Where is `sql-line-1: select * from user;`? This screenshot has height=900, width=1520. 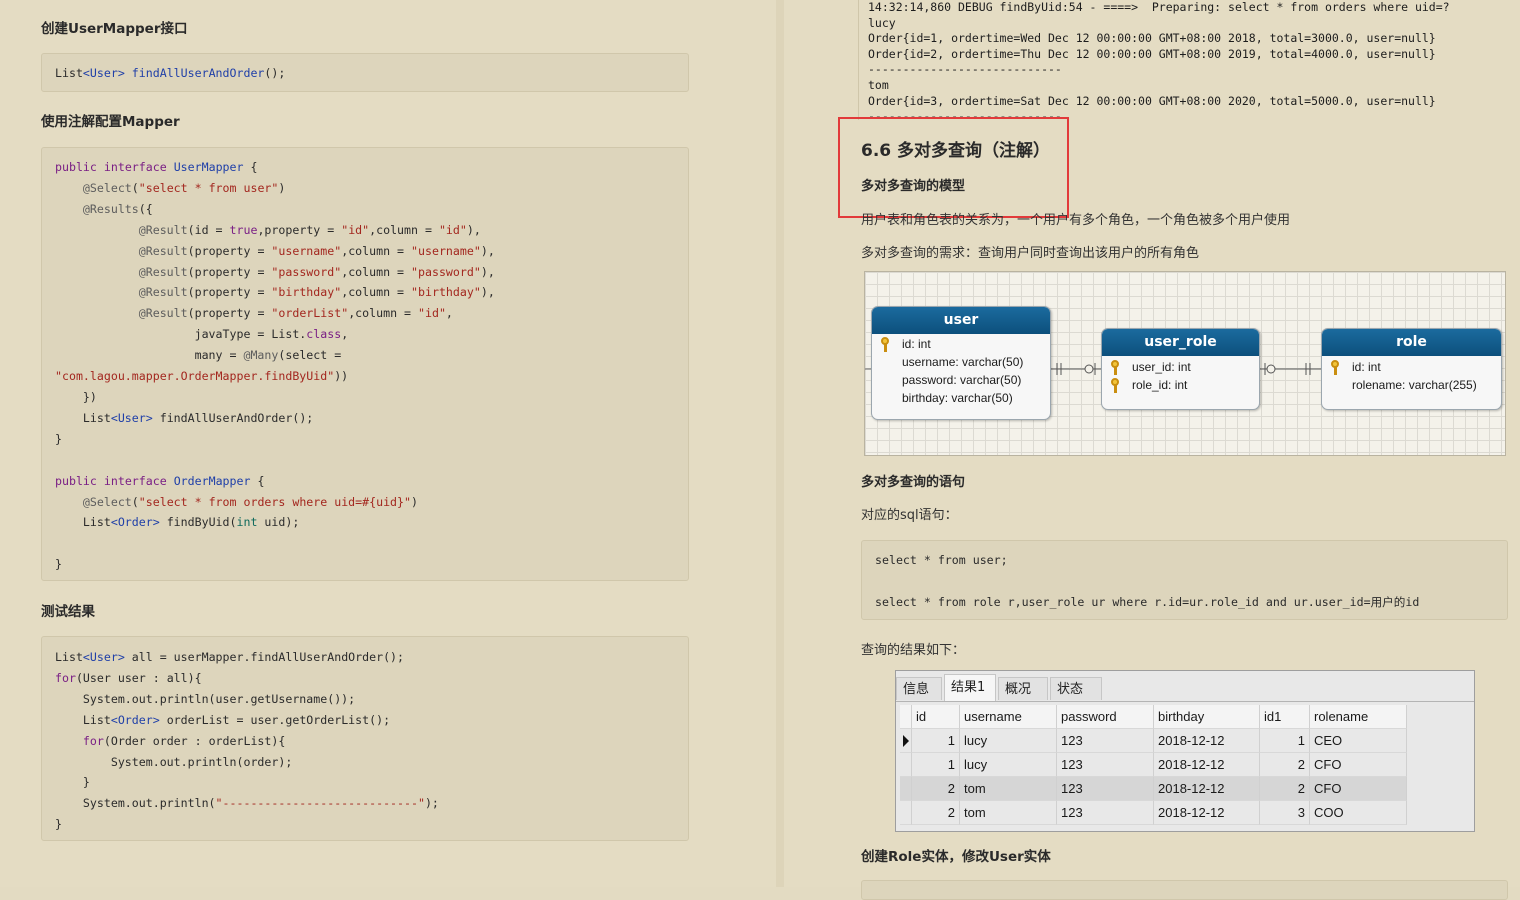
sql-line-1: select * from user; is located at coordinates (941, 560).